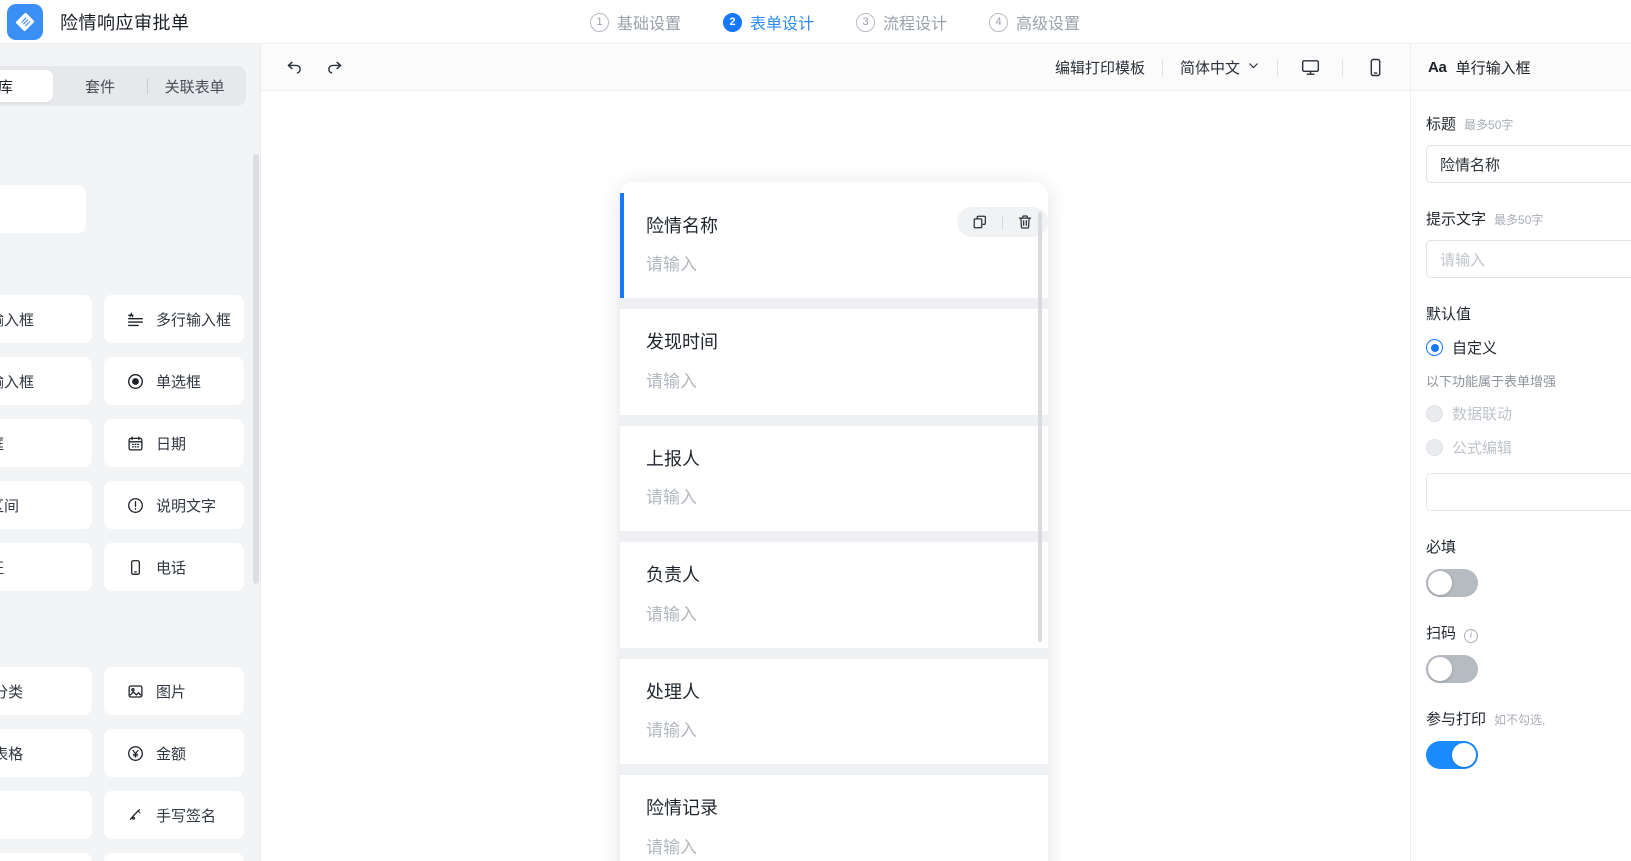  What do you see at coordinates (46, 691) in the screenshot?
I see `component-item-cascade: 联/分类` at bounding box center [46, 691].